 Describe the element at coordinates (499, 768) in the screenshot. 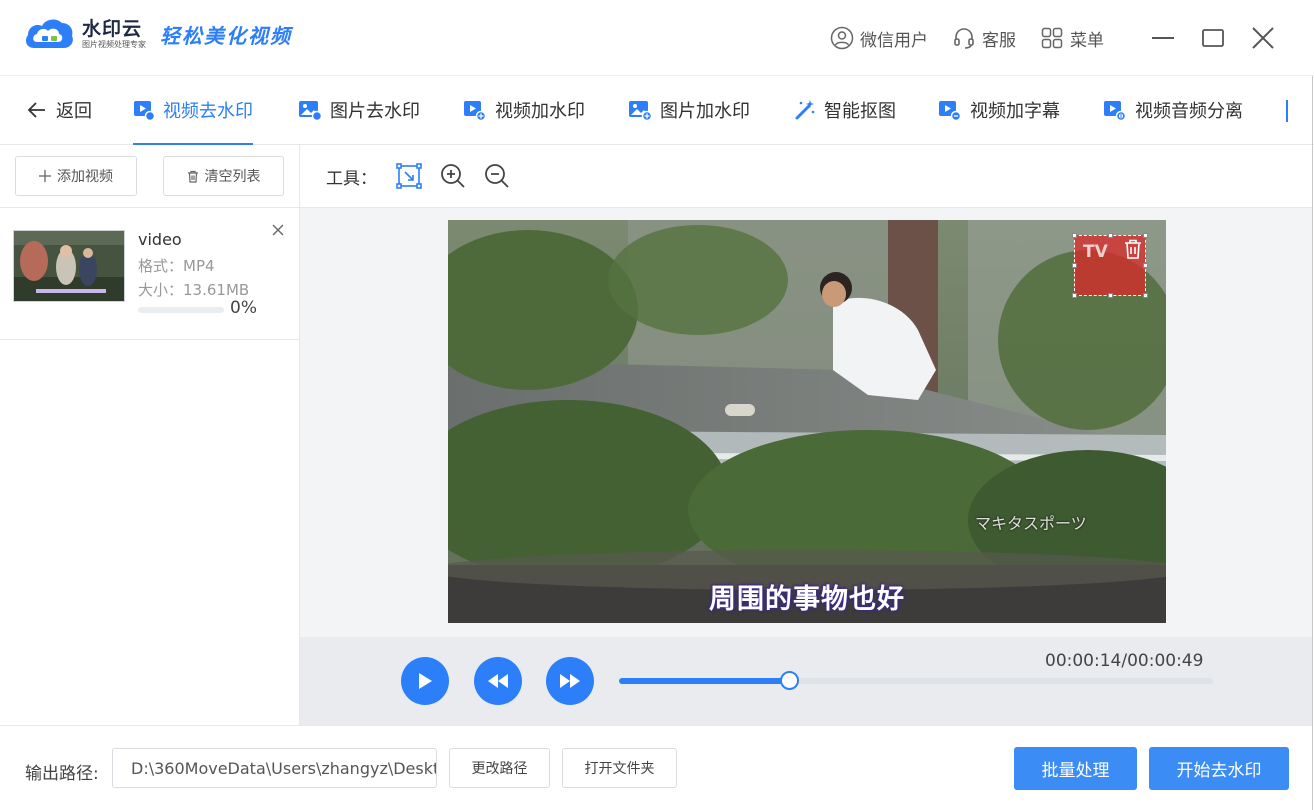

I see `change-path-button: 更改路径` at that location.